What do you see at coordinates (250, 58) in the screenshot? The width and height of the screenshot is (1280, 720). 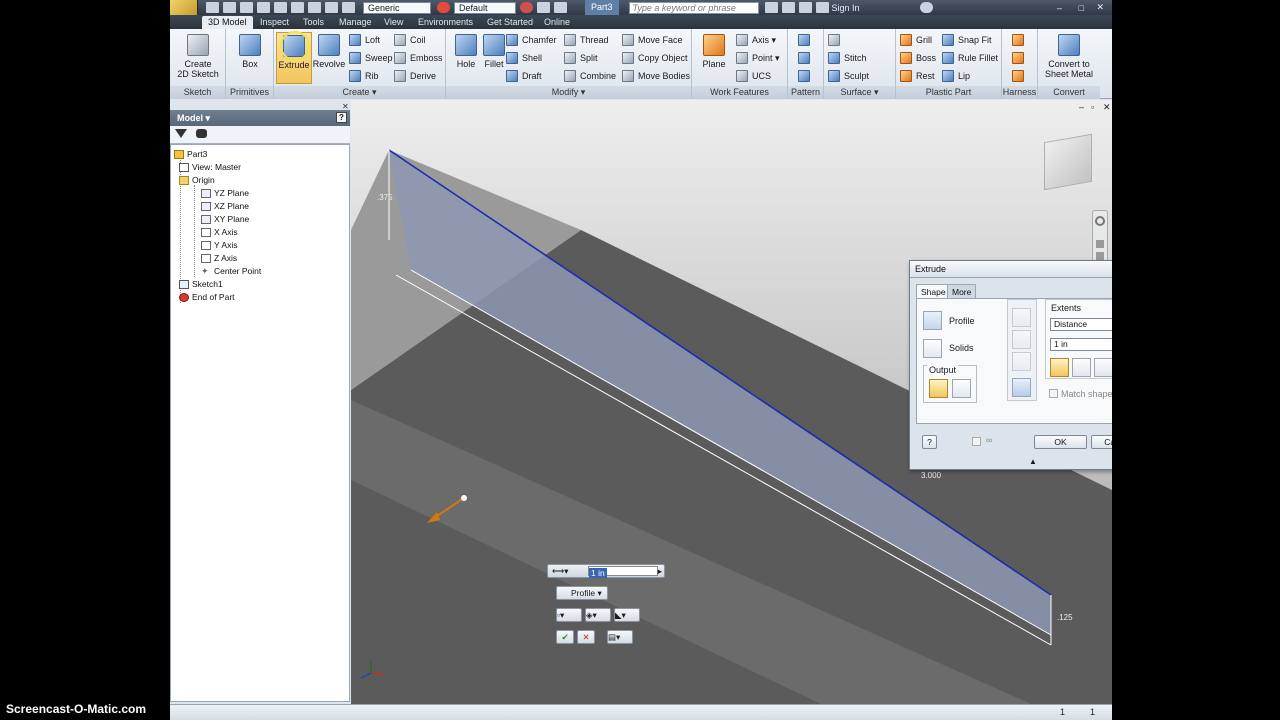 I see `box-button: Box` at bounding box center [250, 58].